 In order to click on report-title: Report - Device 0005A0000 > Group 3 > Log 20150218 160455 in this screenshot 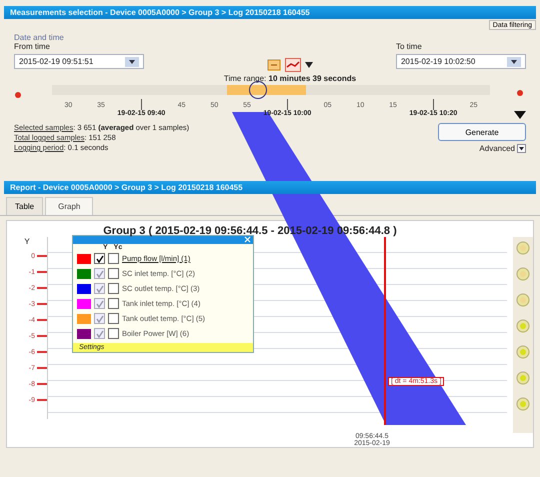, I will do `click(270, 187)`.